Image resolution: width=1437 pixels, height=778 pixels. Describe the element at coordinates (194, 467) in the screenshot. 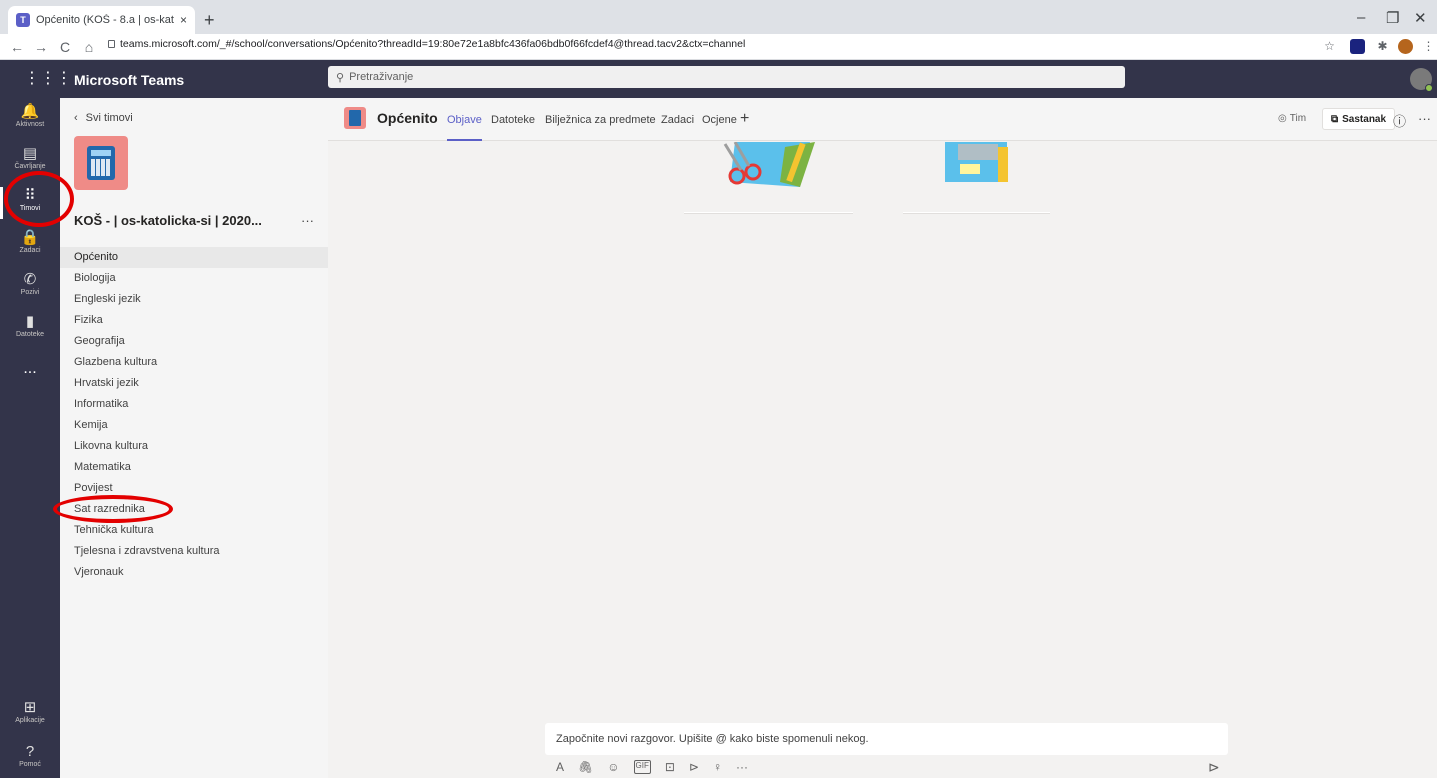

I see `channel-item: Matematika` at that location.